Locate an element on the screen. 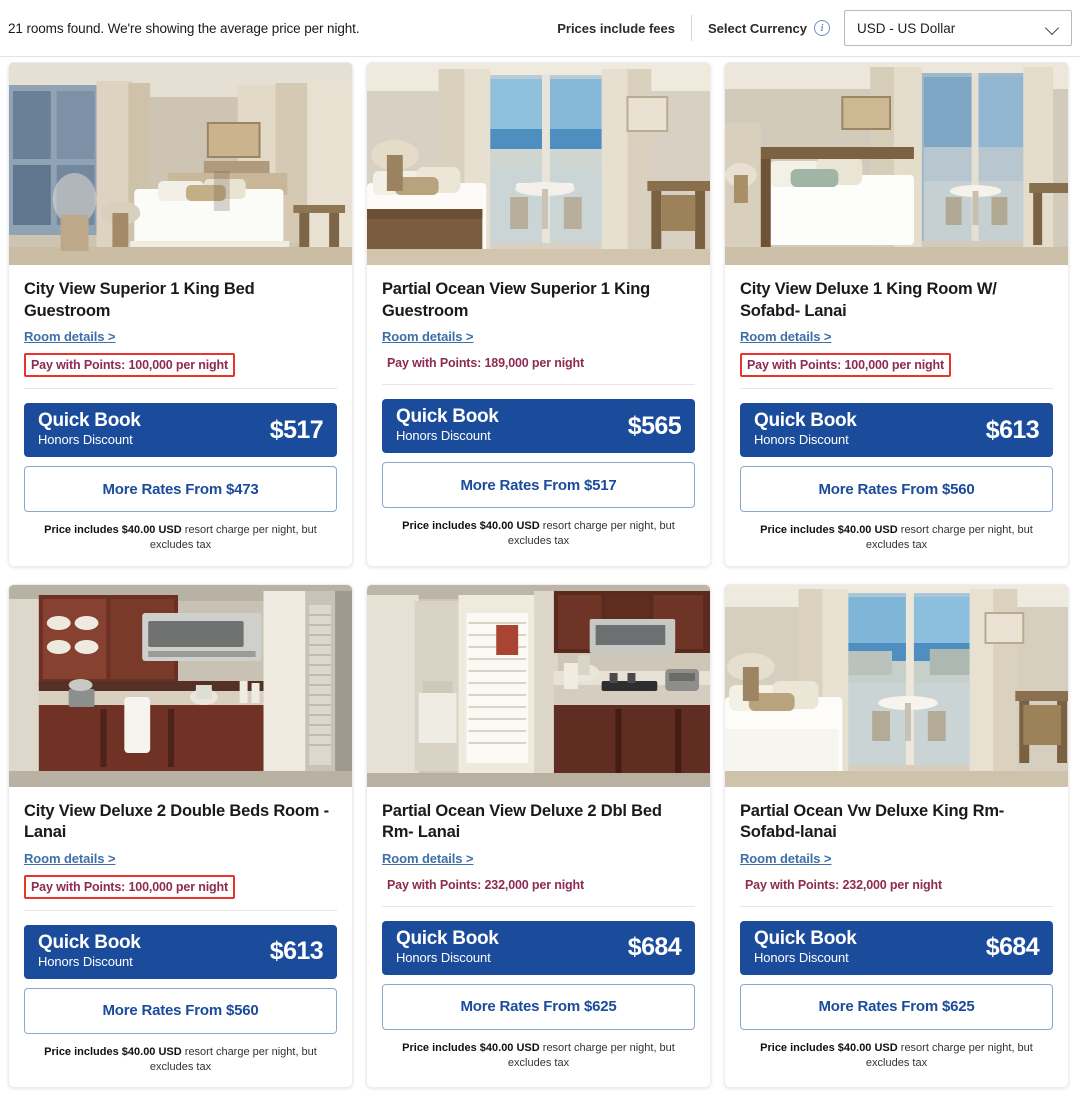 This screenshot has height=1113, width=1080. select-currency-group: Select Currency i is located at coordinates (768, 28).